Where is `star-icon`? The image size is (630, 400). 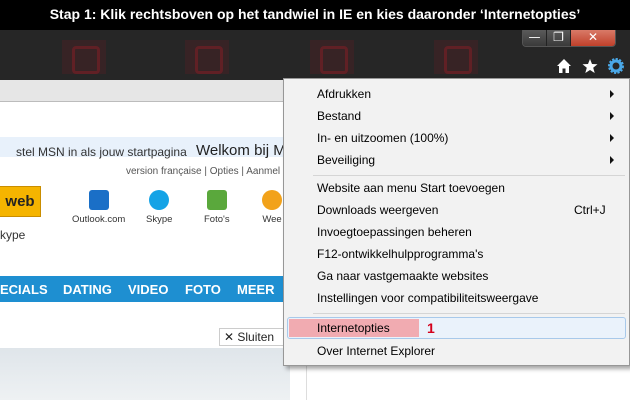
star-icon is located at coordinates (590, 66).